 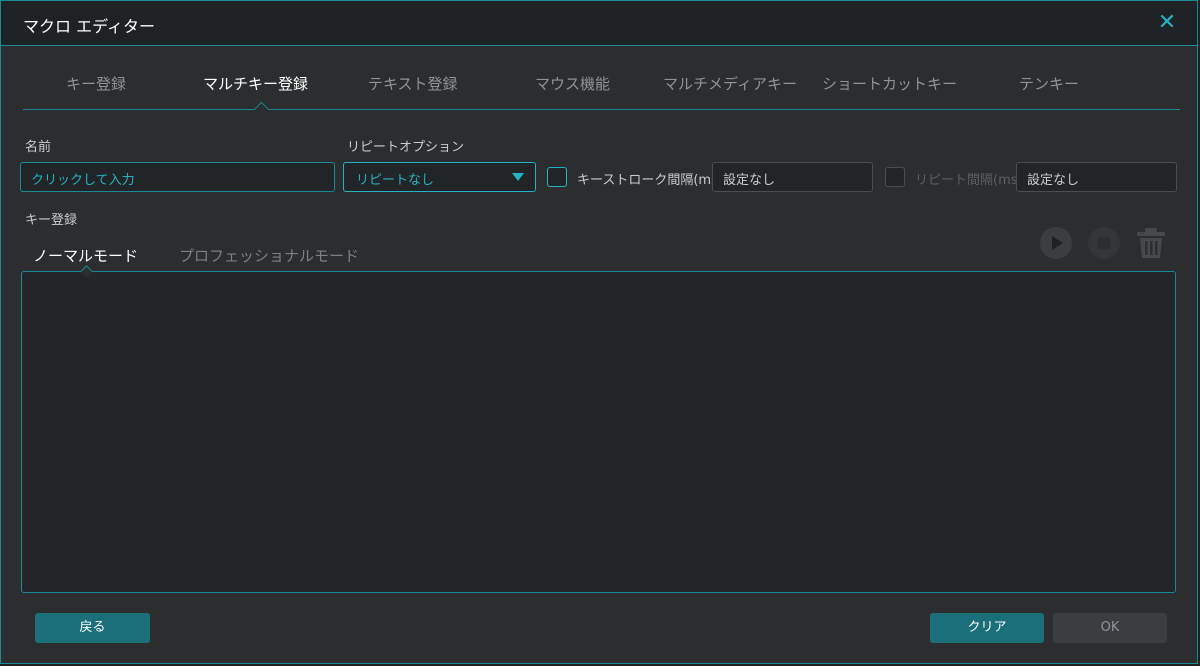 What do you see at coordinates (96, 83) in the screenshot?
I see `tab-key-register: キー登録` at bounding box center [96, 83].